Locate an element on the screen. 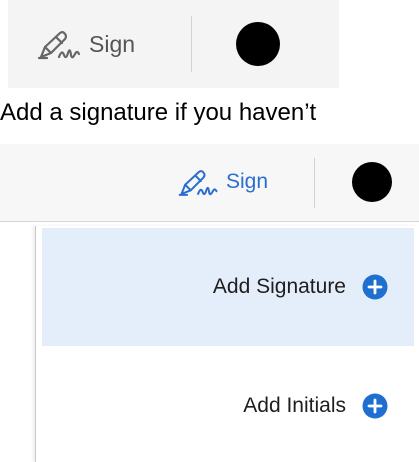  menu-item-label: Add Signature is located at coordinates (279, 286).